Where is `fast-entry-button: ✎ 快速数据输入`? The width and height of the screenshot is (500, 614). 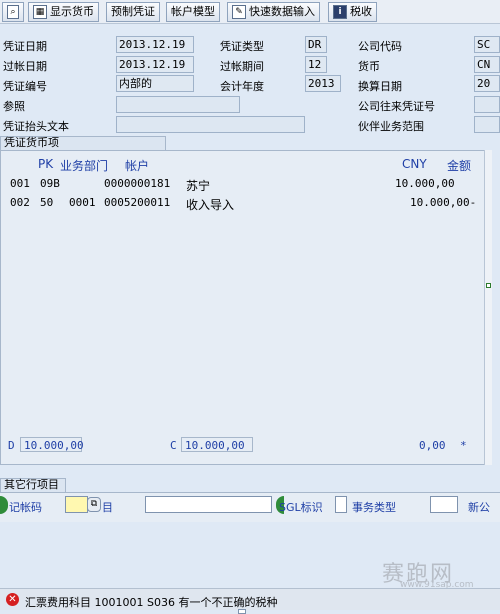 fast-entry-button: ✎ 快速数据输入 is located at coordinates (273, 12).